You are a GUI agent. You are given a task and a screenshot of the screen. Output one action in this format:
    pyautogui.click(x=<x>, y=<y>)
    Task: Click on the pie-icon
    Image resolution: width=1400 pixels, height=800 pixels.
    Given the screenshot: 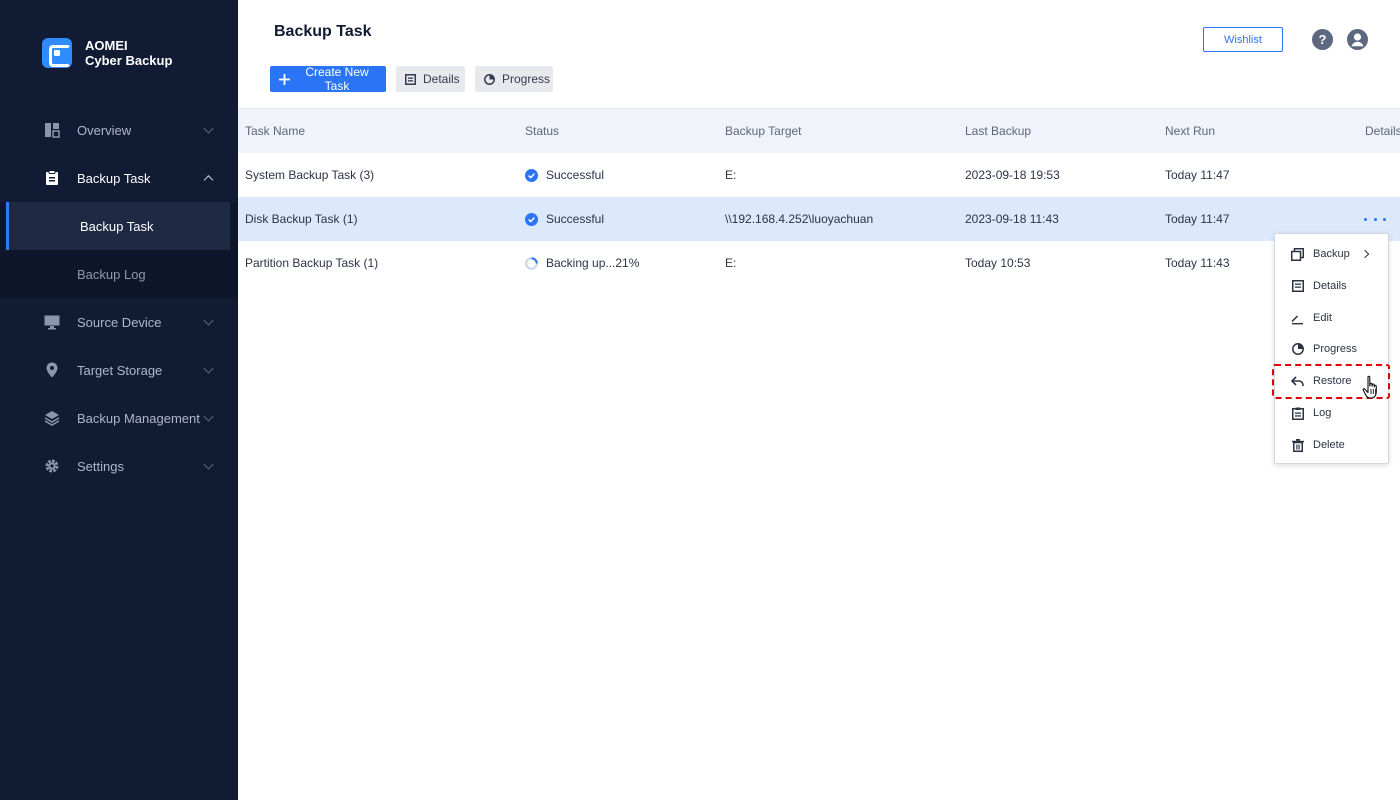 What is the action you would take?
    pyautogui.click(x=489, y=79)
    